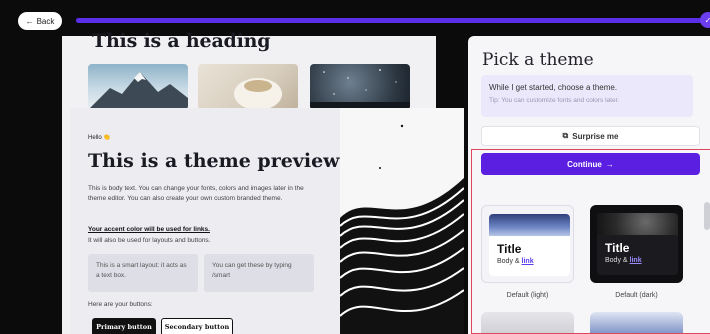 The height and width of the screenshot is (334, 710). I want to click on arrow-left-icon: ←, so click(29, 21).